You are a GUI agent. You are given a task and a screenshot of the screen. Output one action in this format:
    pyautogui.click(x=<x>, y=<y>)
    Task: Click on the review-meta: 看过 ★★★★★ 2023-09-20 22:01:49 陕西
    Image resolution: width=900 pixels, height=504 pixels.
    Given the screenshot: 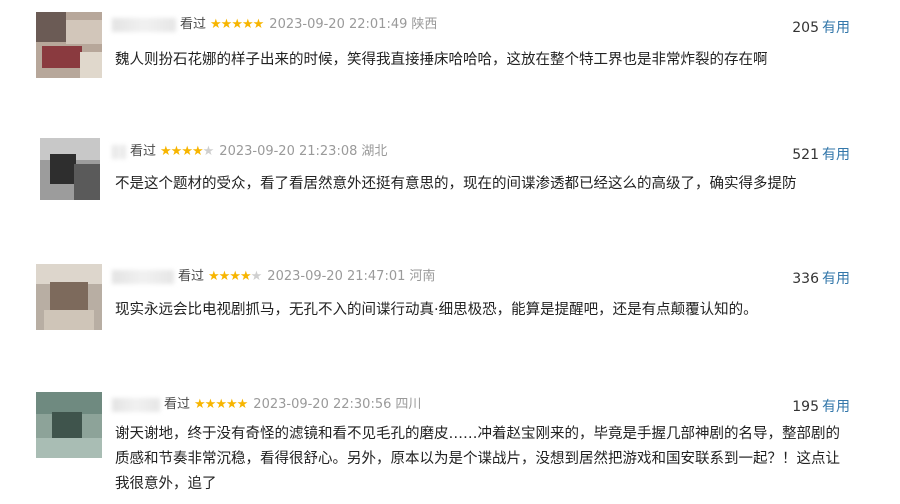 What is the action you would take?
    pyautogui.click(x=274, y=25)
    